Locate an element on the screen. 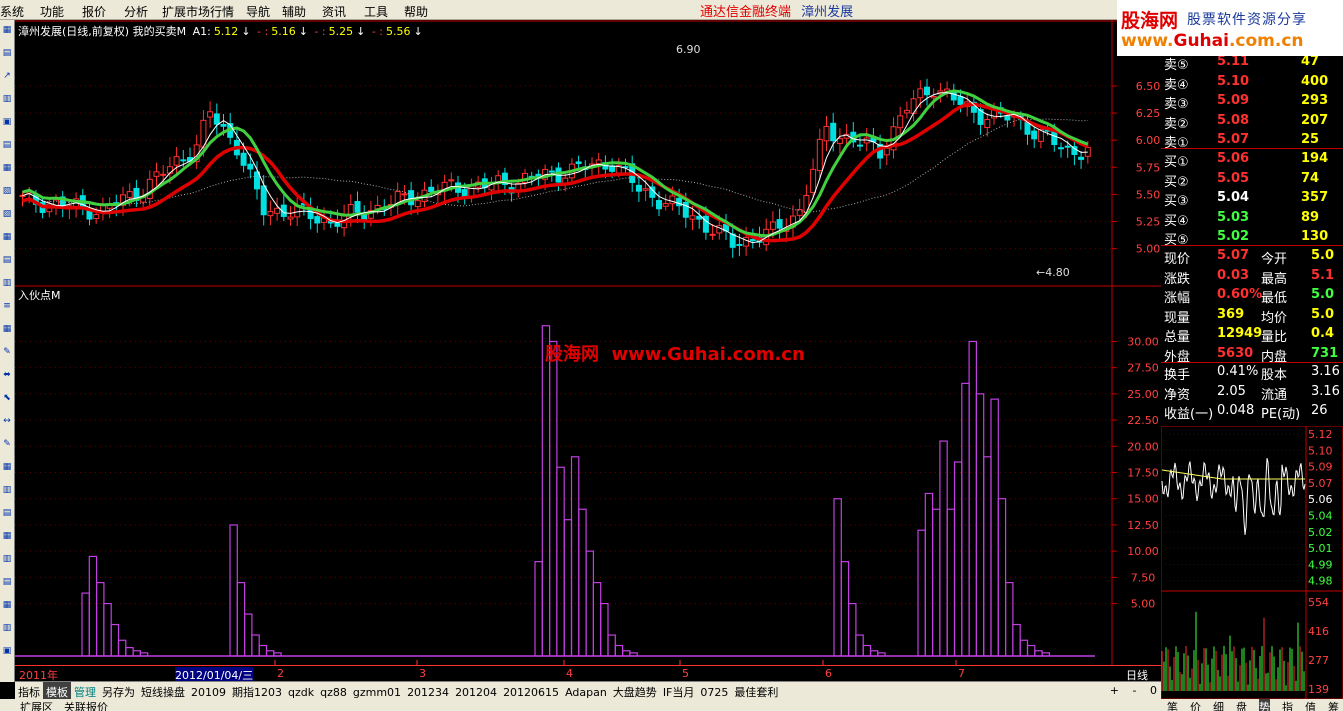 The height and width of the screenshot is (711, 1343). ask-price: 5.07 is located at coordinates (1233, 139).